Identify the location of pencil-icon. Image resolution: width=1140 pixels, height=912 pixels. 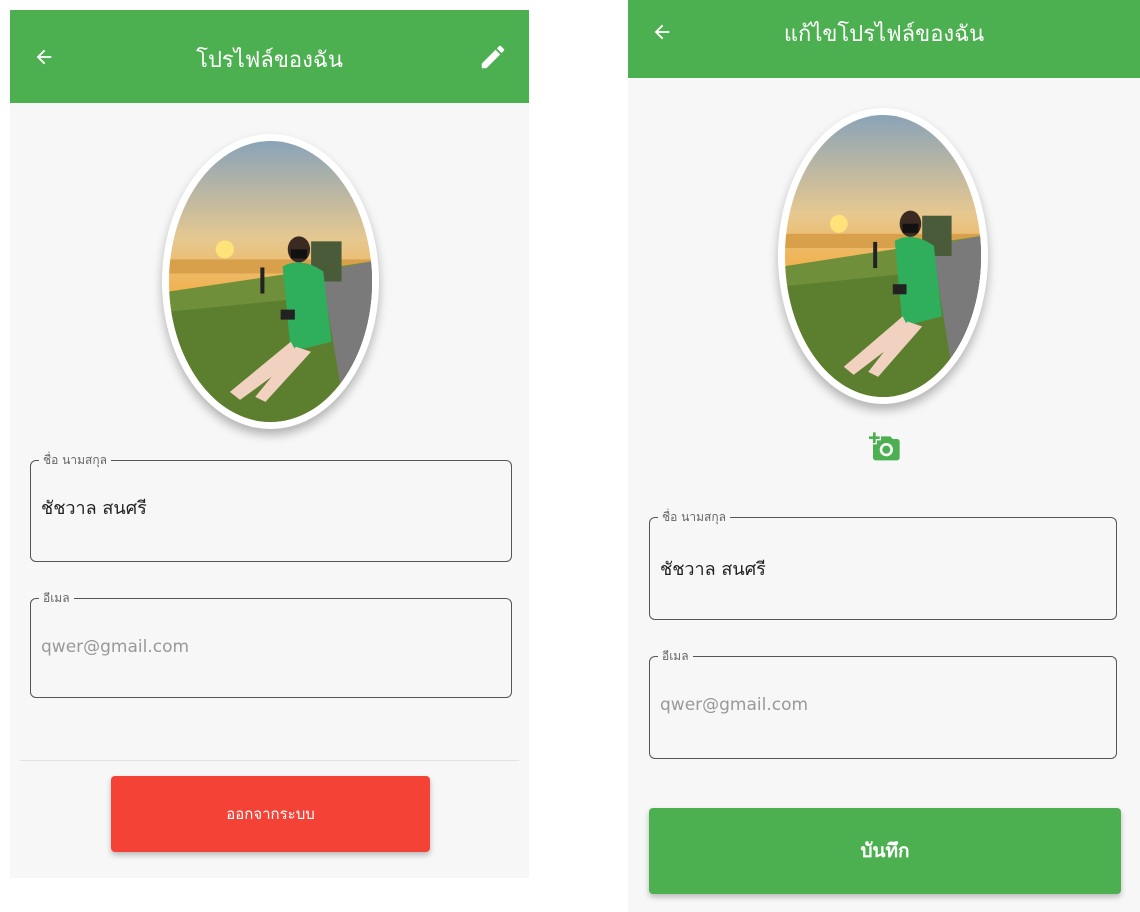
(493, 57).